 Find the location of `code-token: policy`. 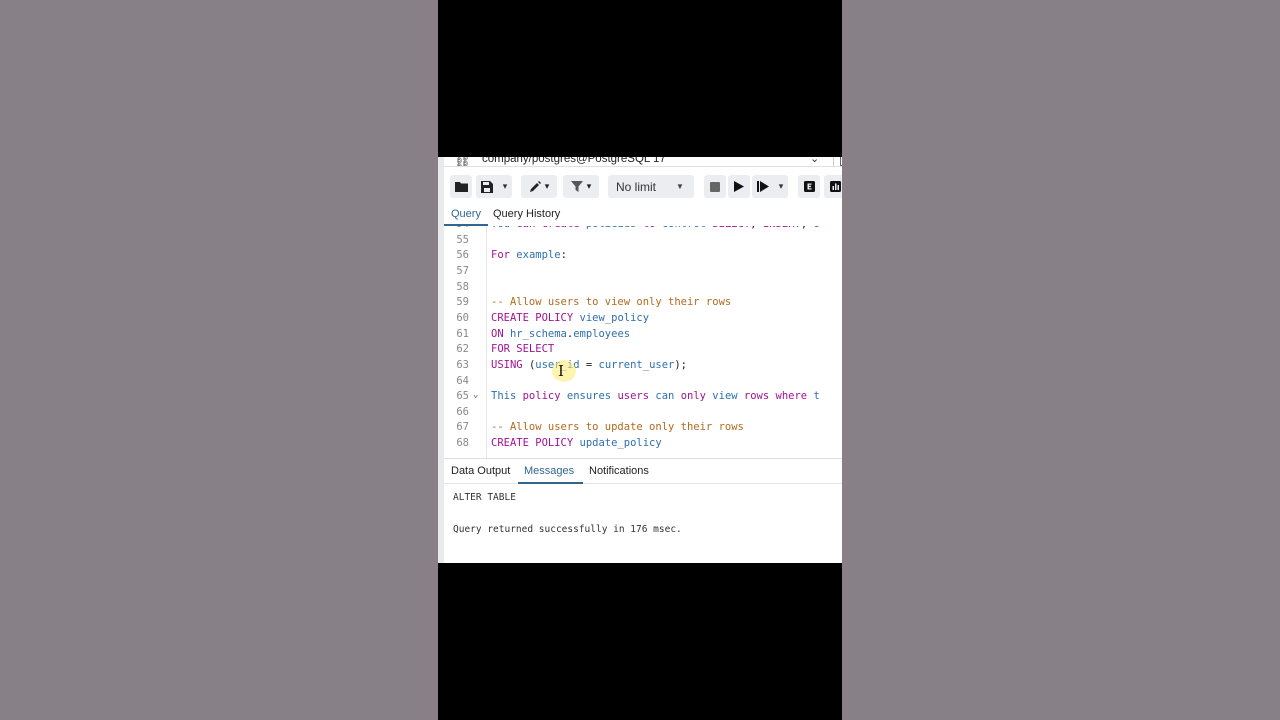

code-token: policy is located at coordinates (544, 396).